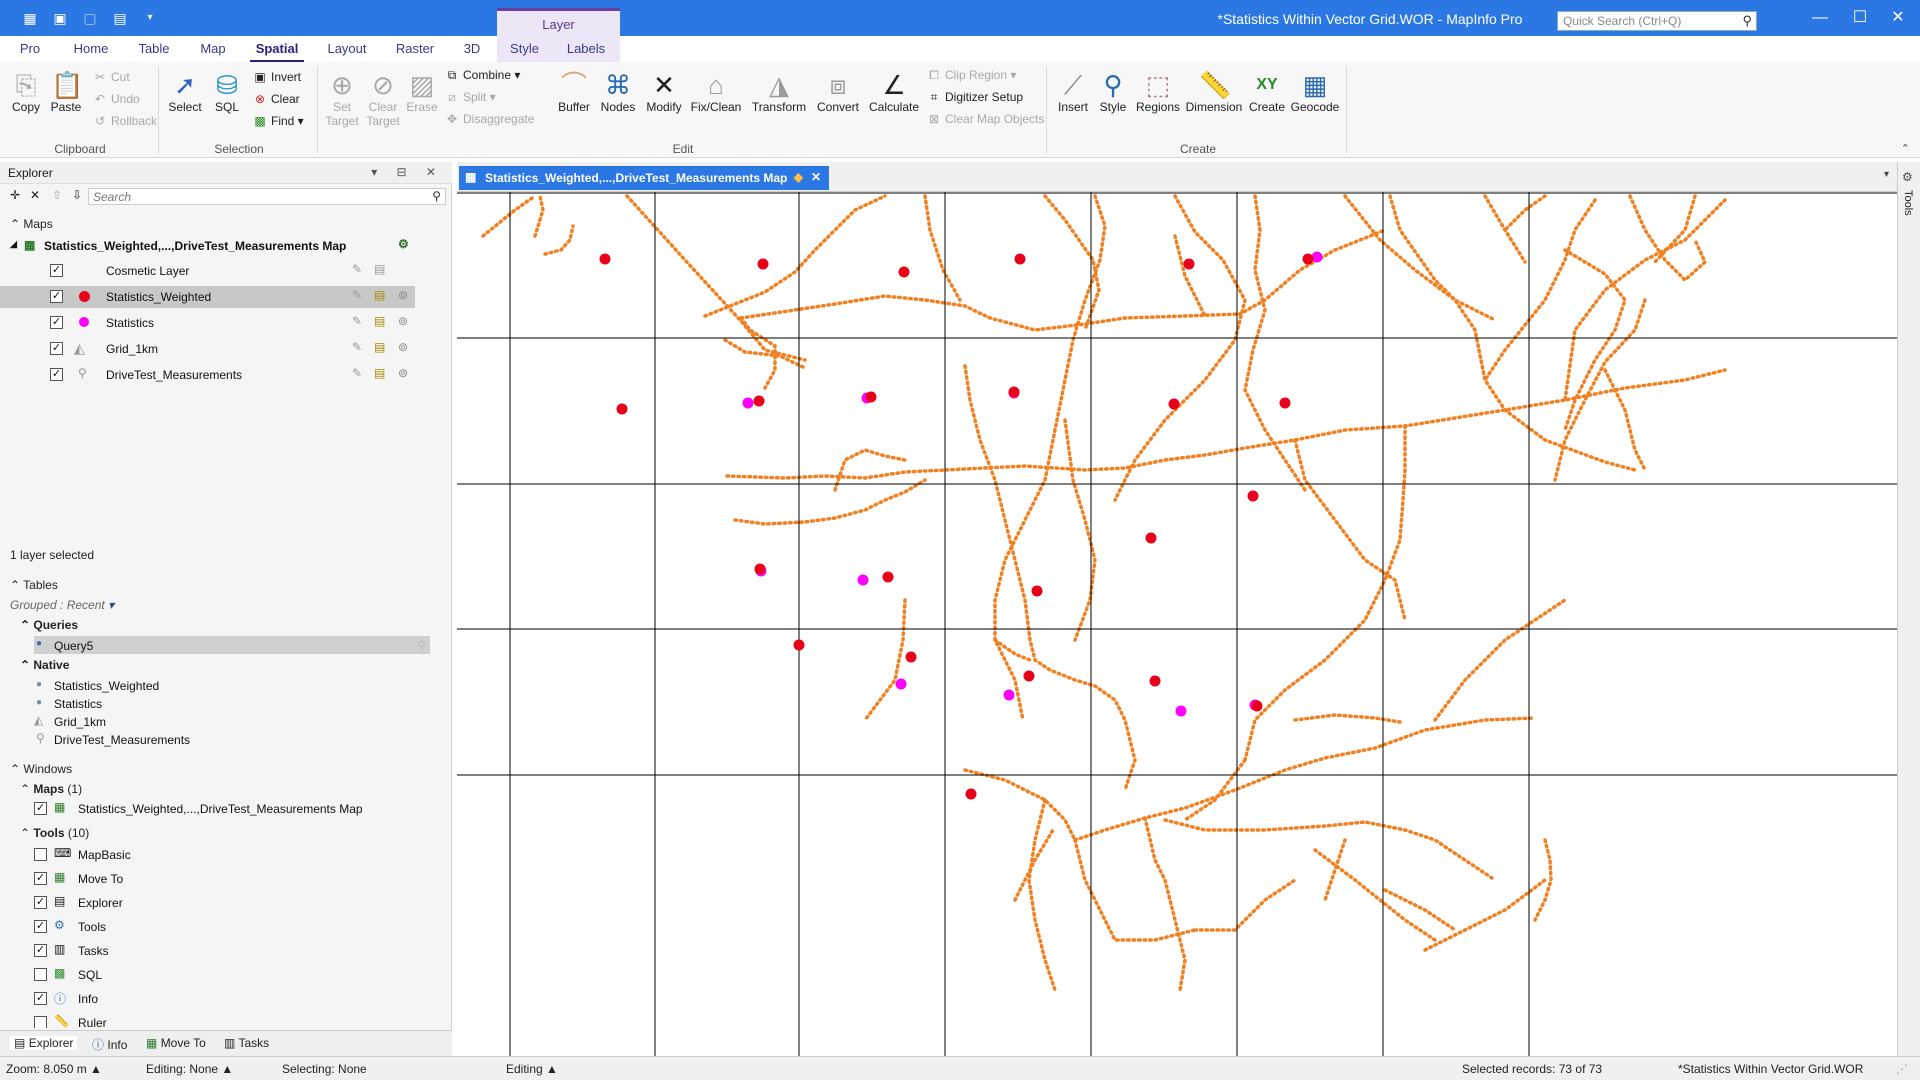  I want to click on tab-table: Table, so click(154, 49).